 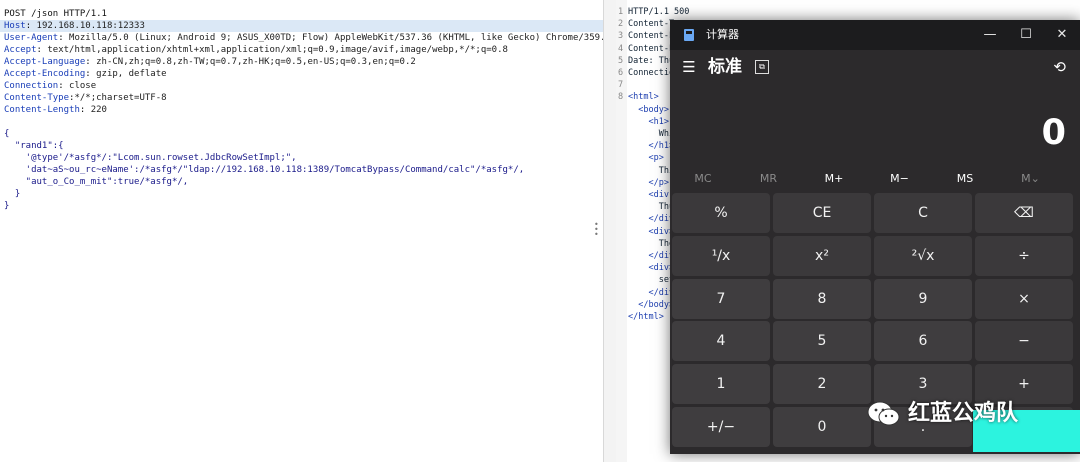 I want to click on response-line: set, so click(x=646, y=280).